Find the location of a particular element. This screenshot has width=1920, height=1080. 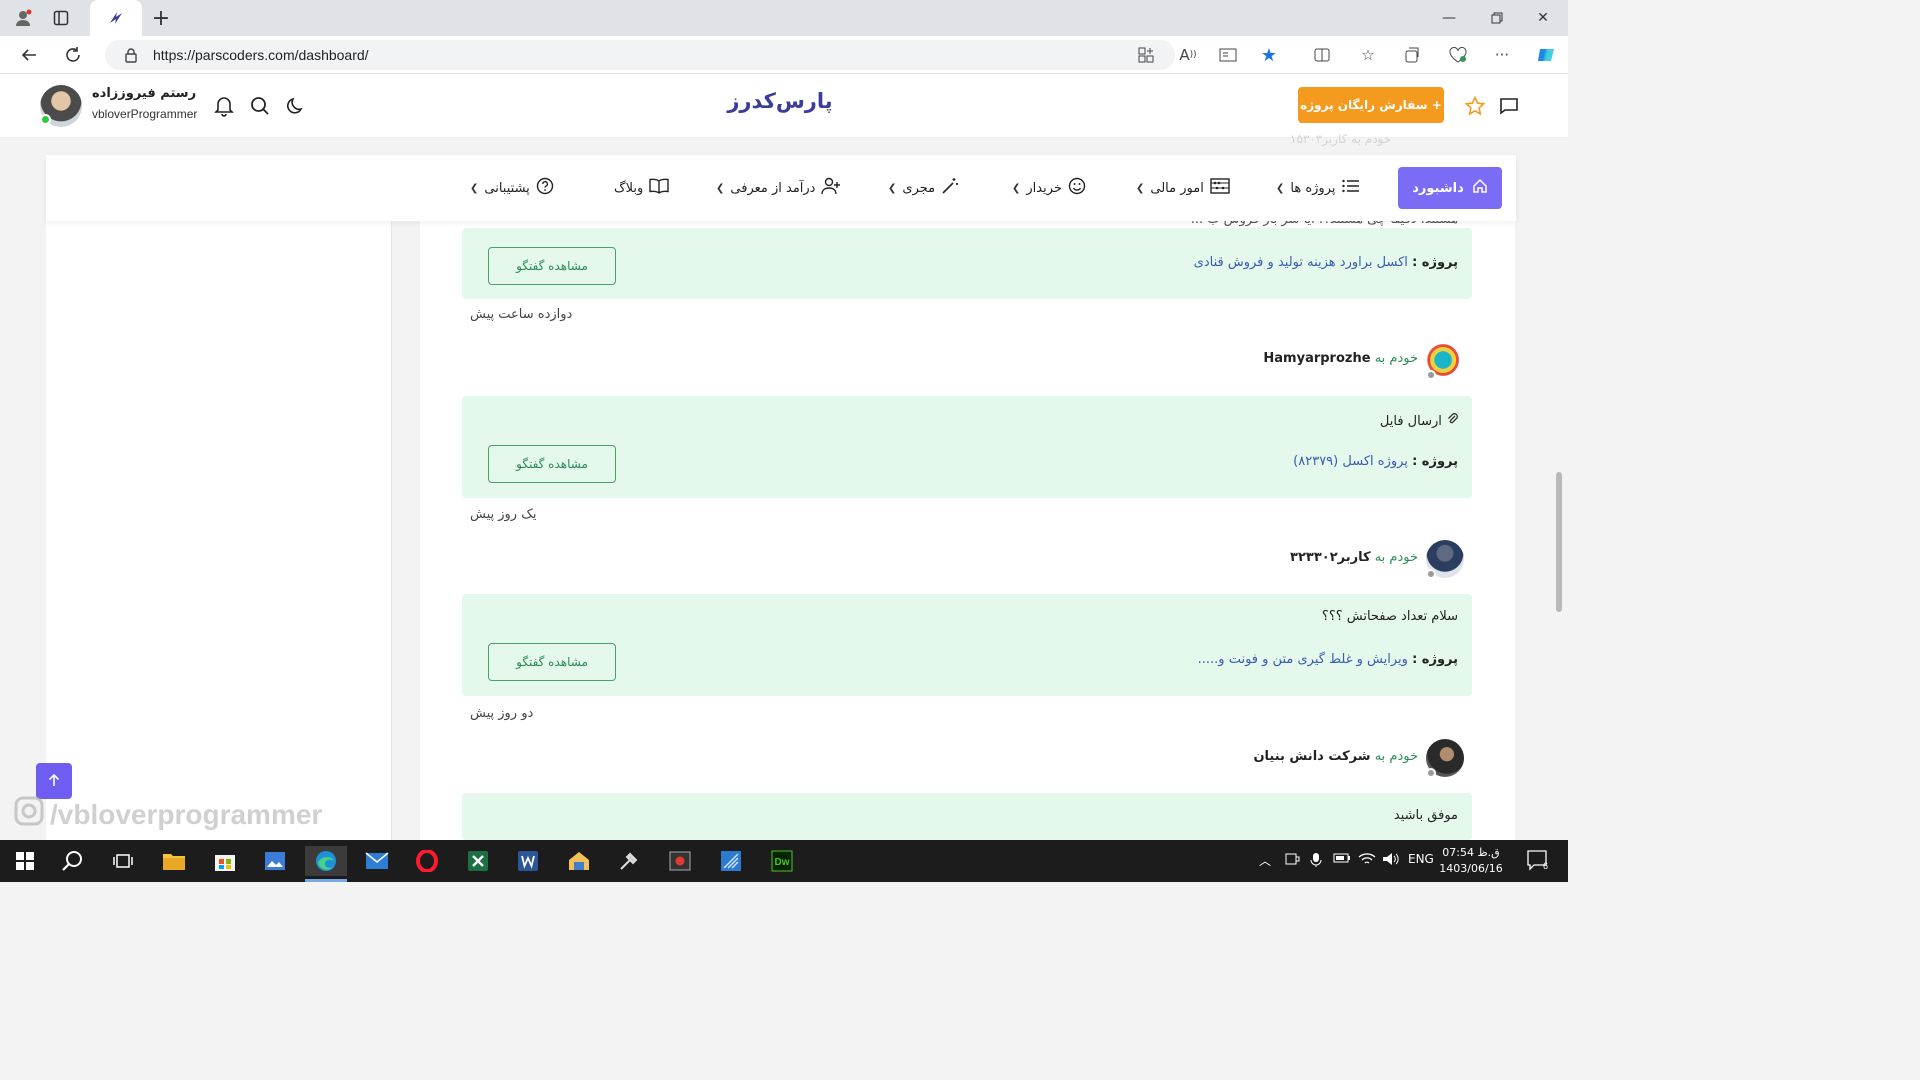

offline-status-dot is located at coordinates (1431, 574).